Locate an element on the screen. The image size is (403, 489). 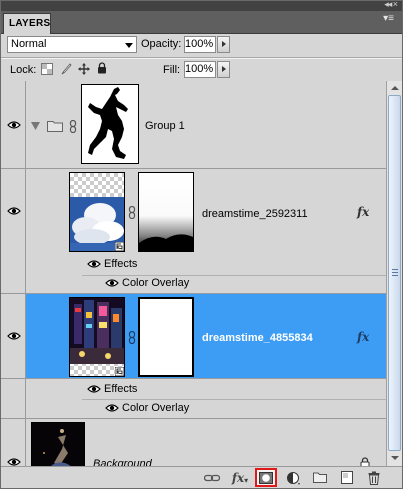
city-night-image-icon is located at coordinates (97, 331).